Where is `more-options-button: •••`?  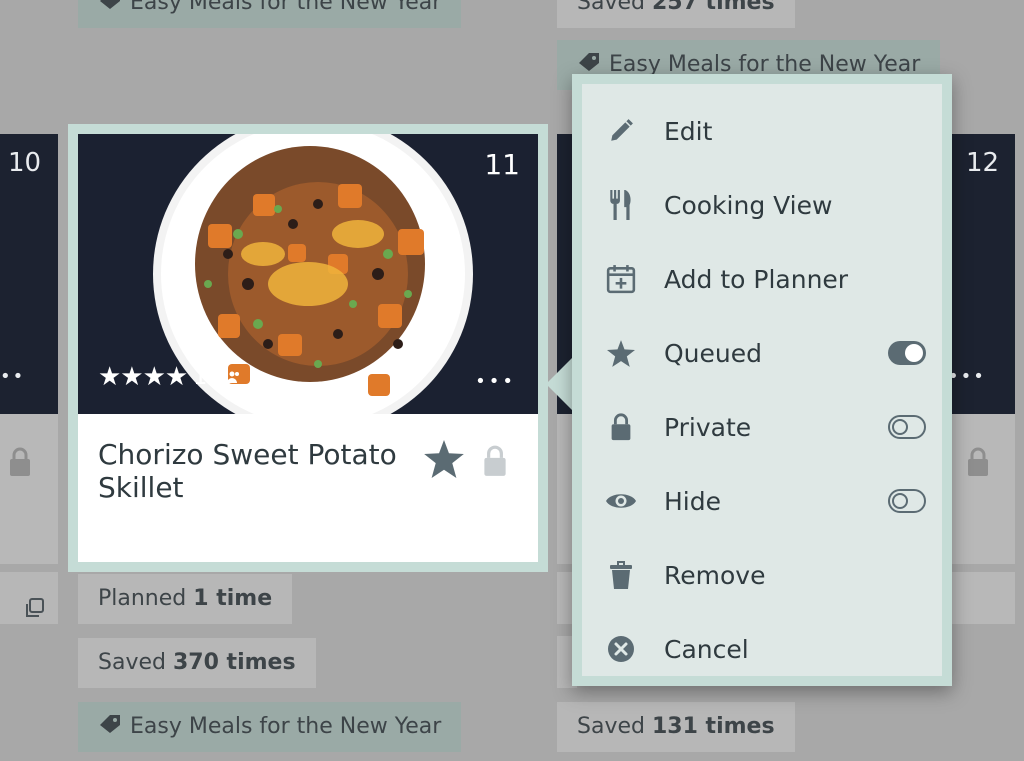
more-options-button: ••• is located at coordinates (495, 381).